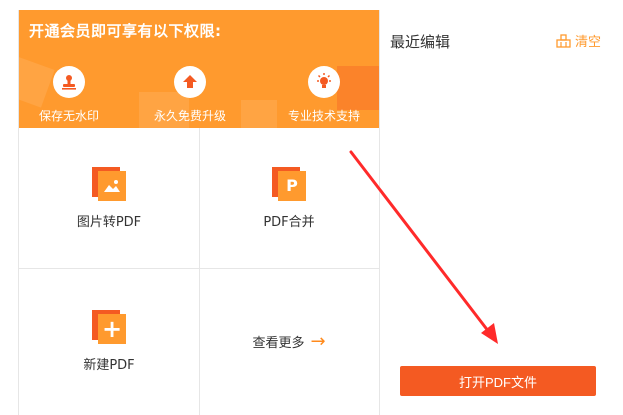 This screenshot has height=415, width=623. I want to click on benefit-label: 专业技术支持, so click(323, 116).